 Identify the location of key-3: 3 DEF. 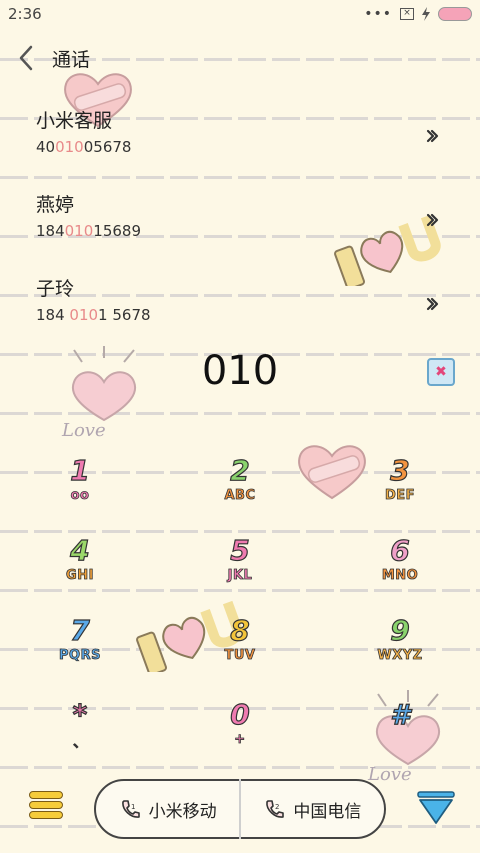
(400, 490).